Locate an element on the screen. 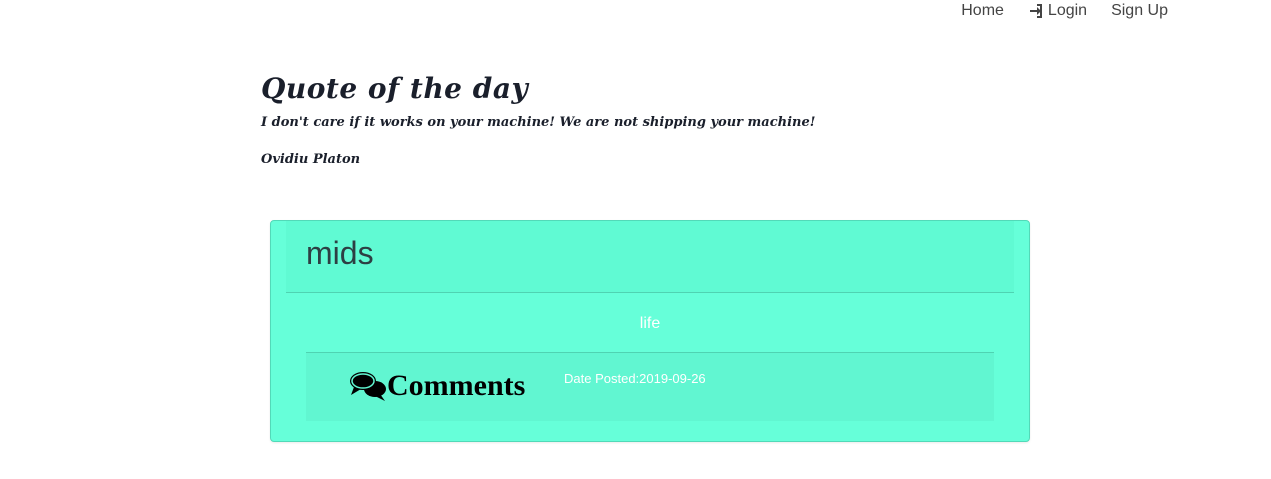 The image size is (1271, 479). date-posted-label: Date Posted: is located at coordinates (602, 378).